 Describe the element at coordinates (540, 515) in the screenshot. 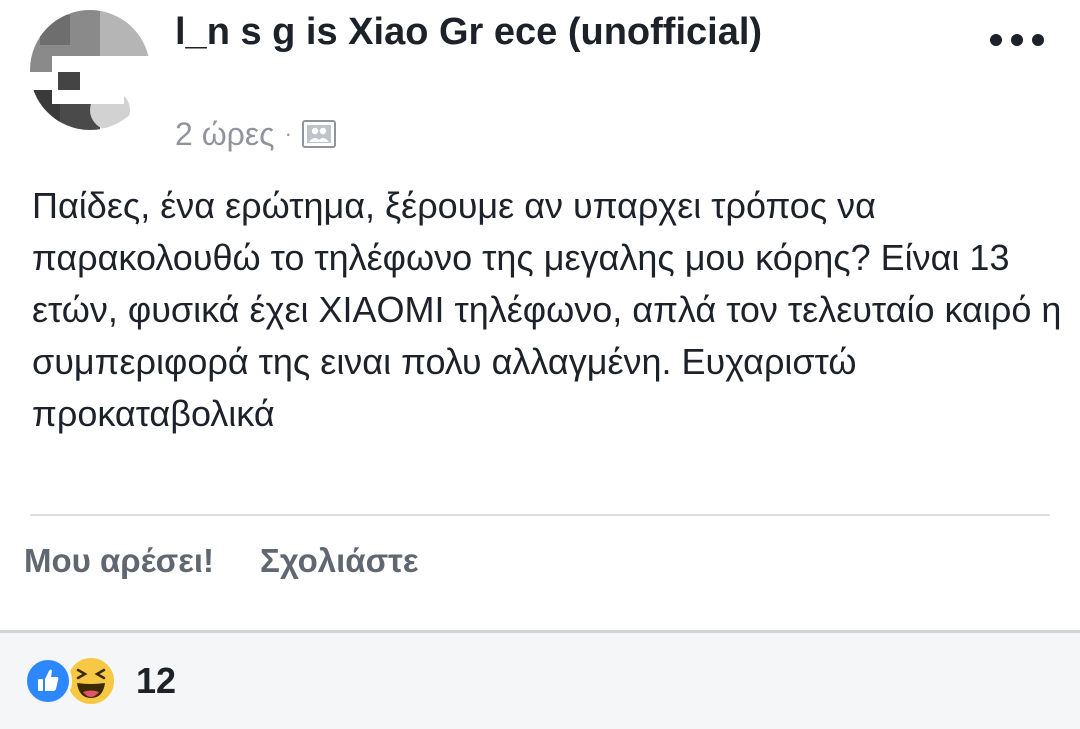

I see `divider` at that location.